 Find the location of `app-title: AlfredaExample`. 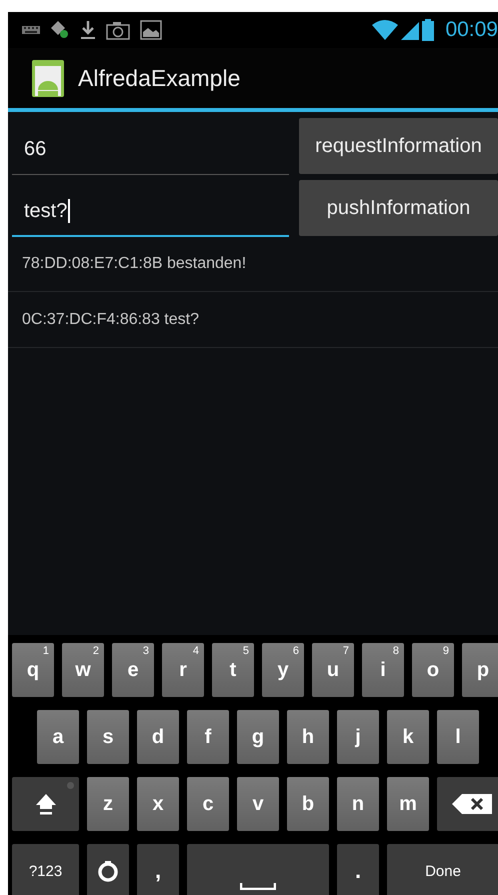

app-title: AlfredaExample is located at coordinates (159, 78).